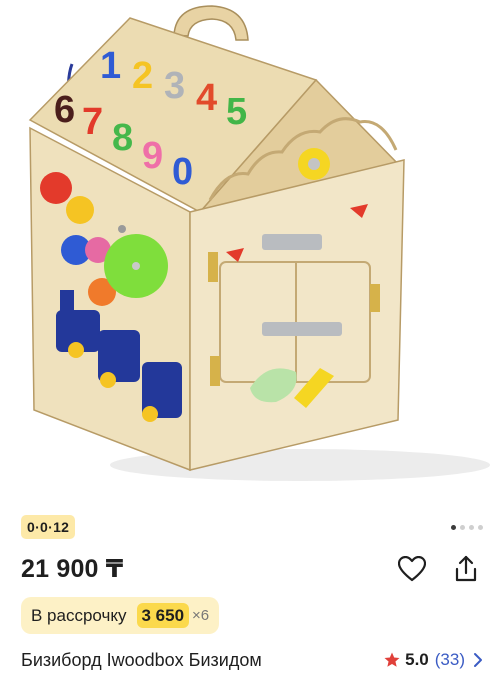 Image resolution: width=504 pixels, height=699 pixels. Describe the element at coordinates (478, 660) in the screenshot. I see `chevron-right-icon` at that location.